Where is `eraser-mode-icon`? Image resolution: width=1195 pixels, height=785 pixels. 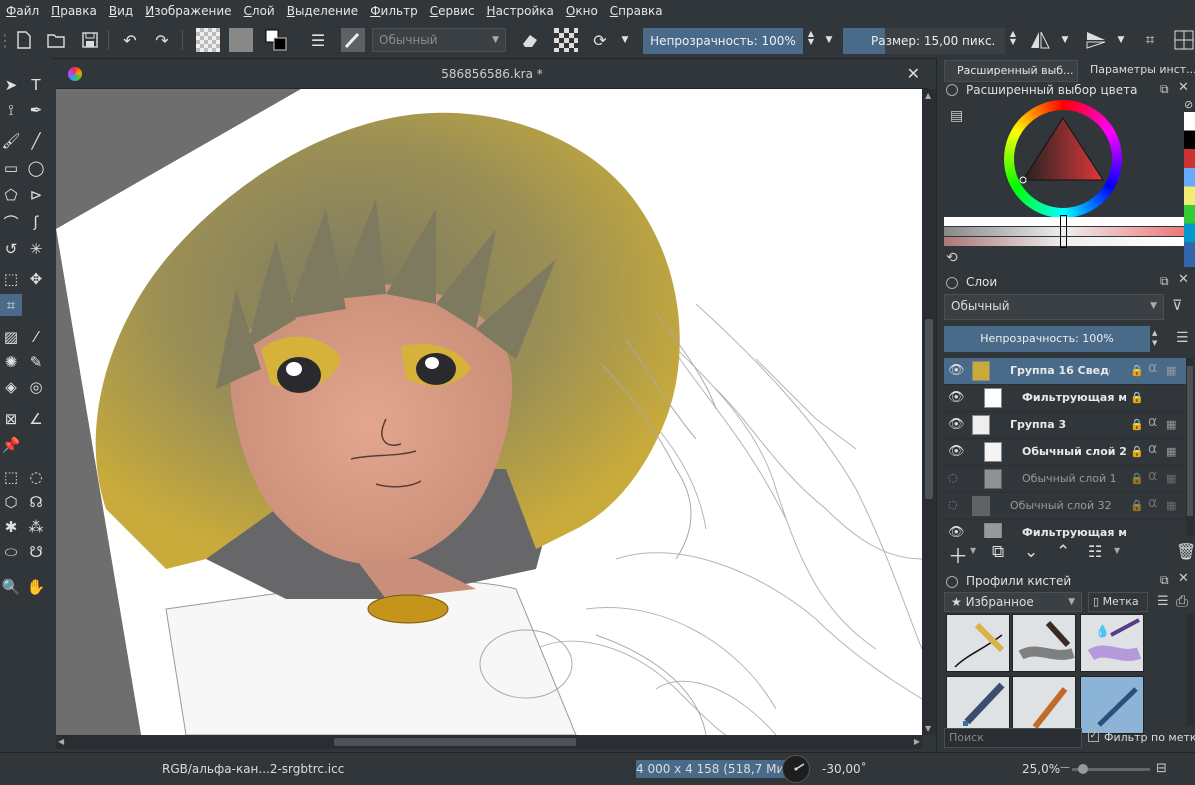 eraser-mode-icon is located at coordinates (530, 40).